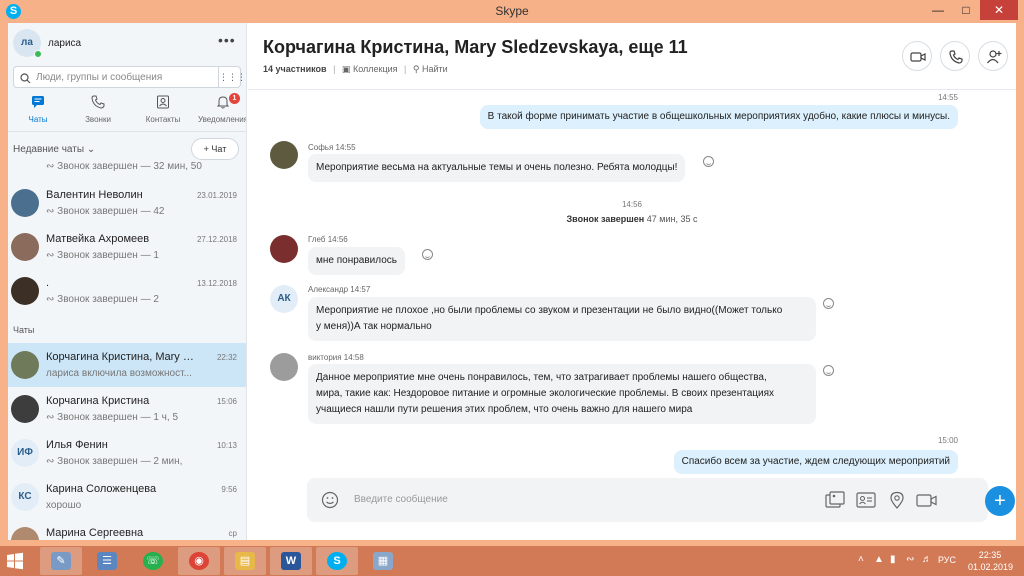 The width and height of the screenshot is (1024, 576). Describe the element at coordinates (199, 561) in the screenshot. I see `taskbar-app: ◉` at that location.